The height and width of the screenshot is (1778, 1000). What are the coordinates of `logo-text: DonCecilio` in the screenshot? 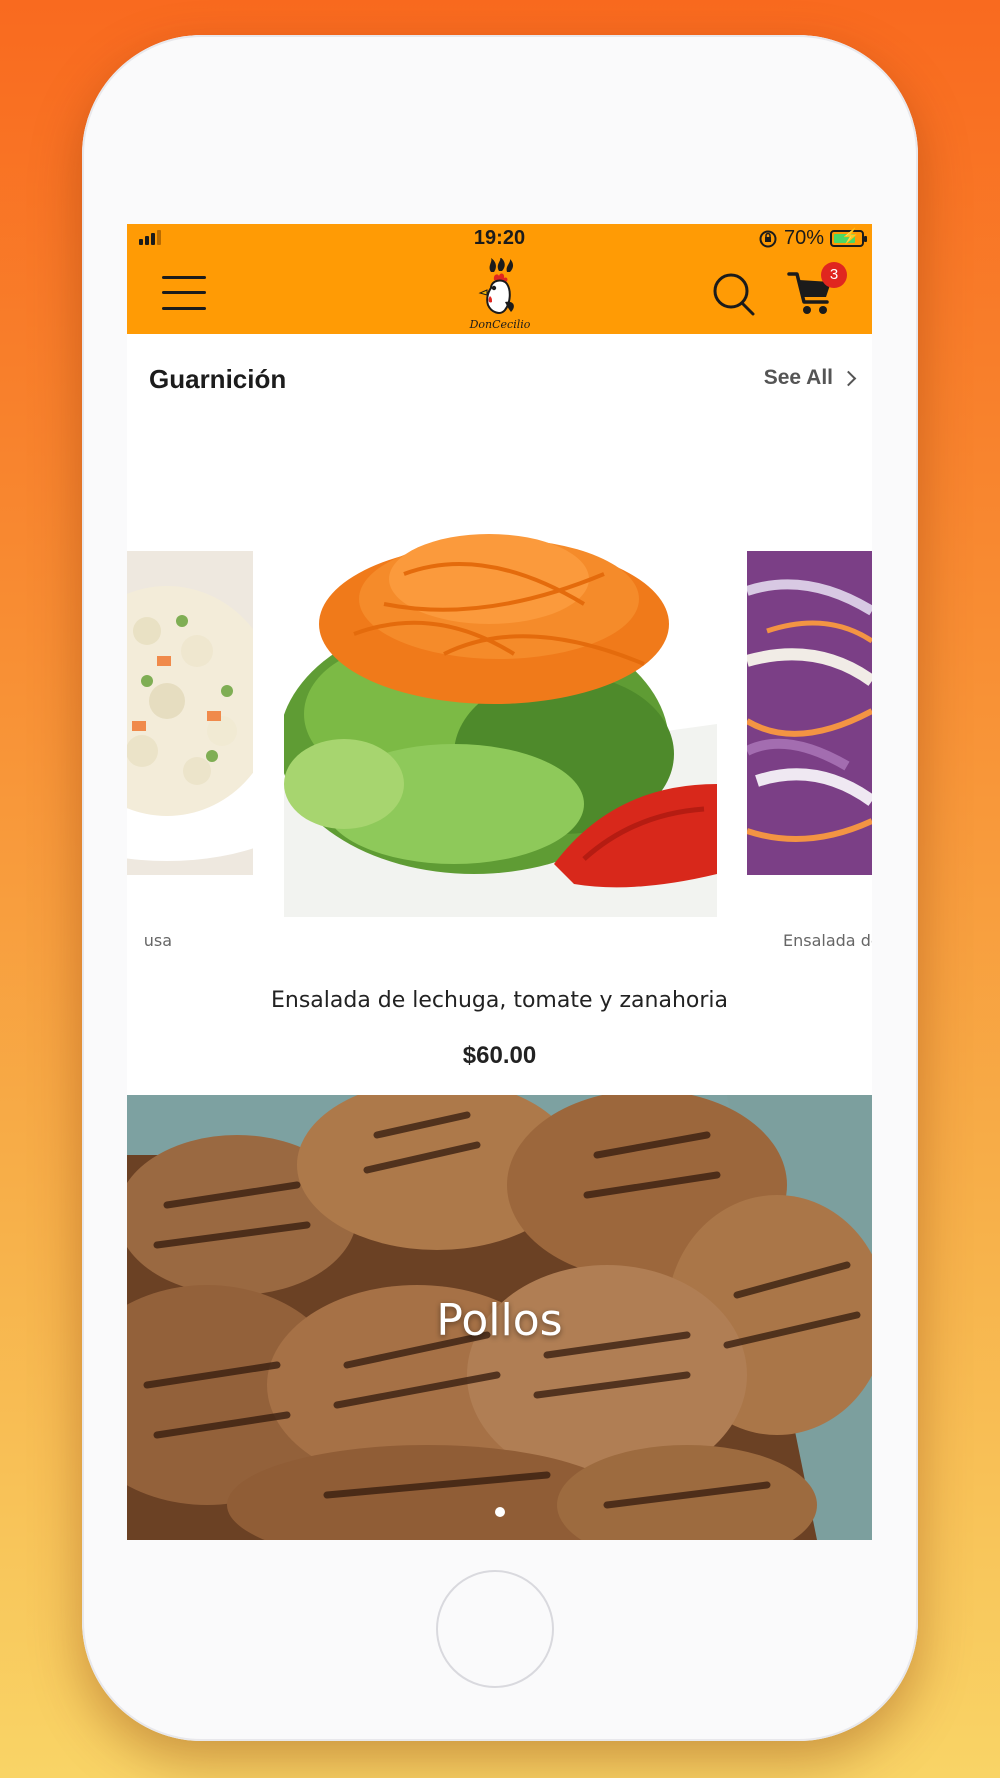 It's located at (500, 324).